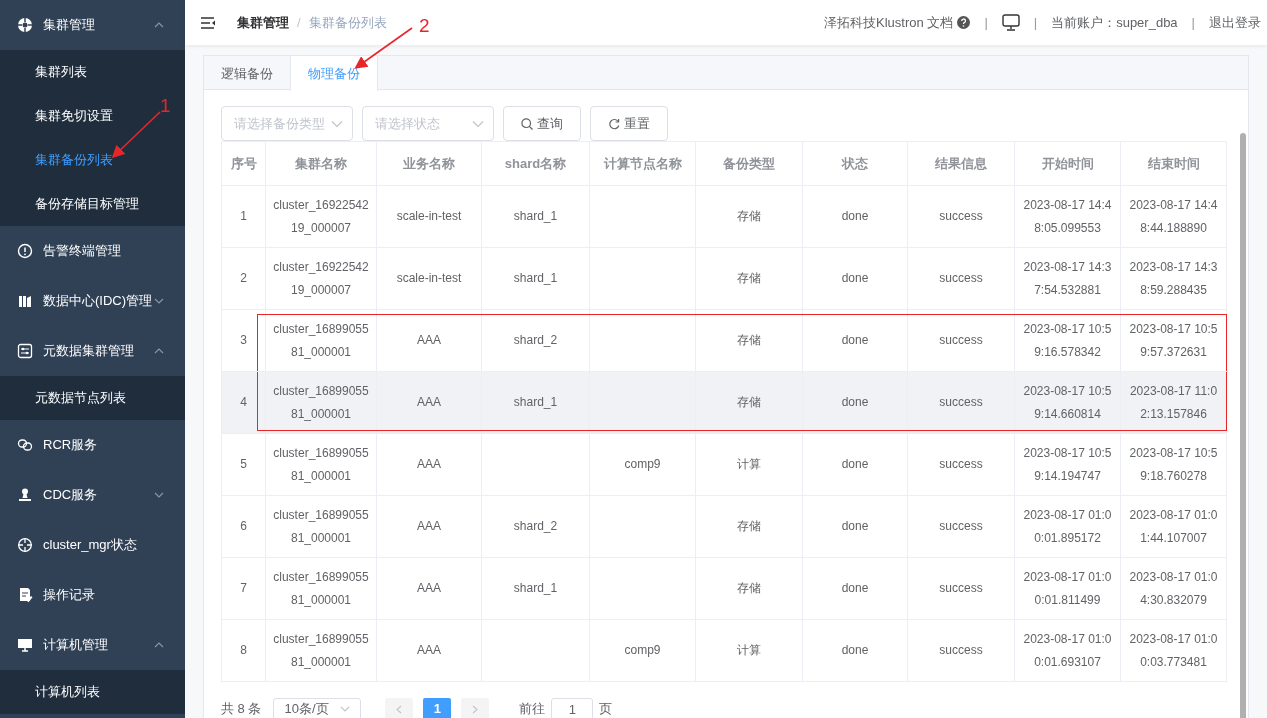  Describe the element at coordinates (92, 301) in the screenshot. I see `sidebar-item: 数据中心(IDC)管理` at that location.